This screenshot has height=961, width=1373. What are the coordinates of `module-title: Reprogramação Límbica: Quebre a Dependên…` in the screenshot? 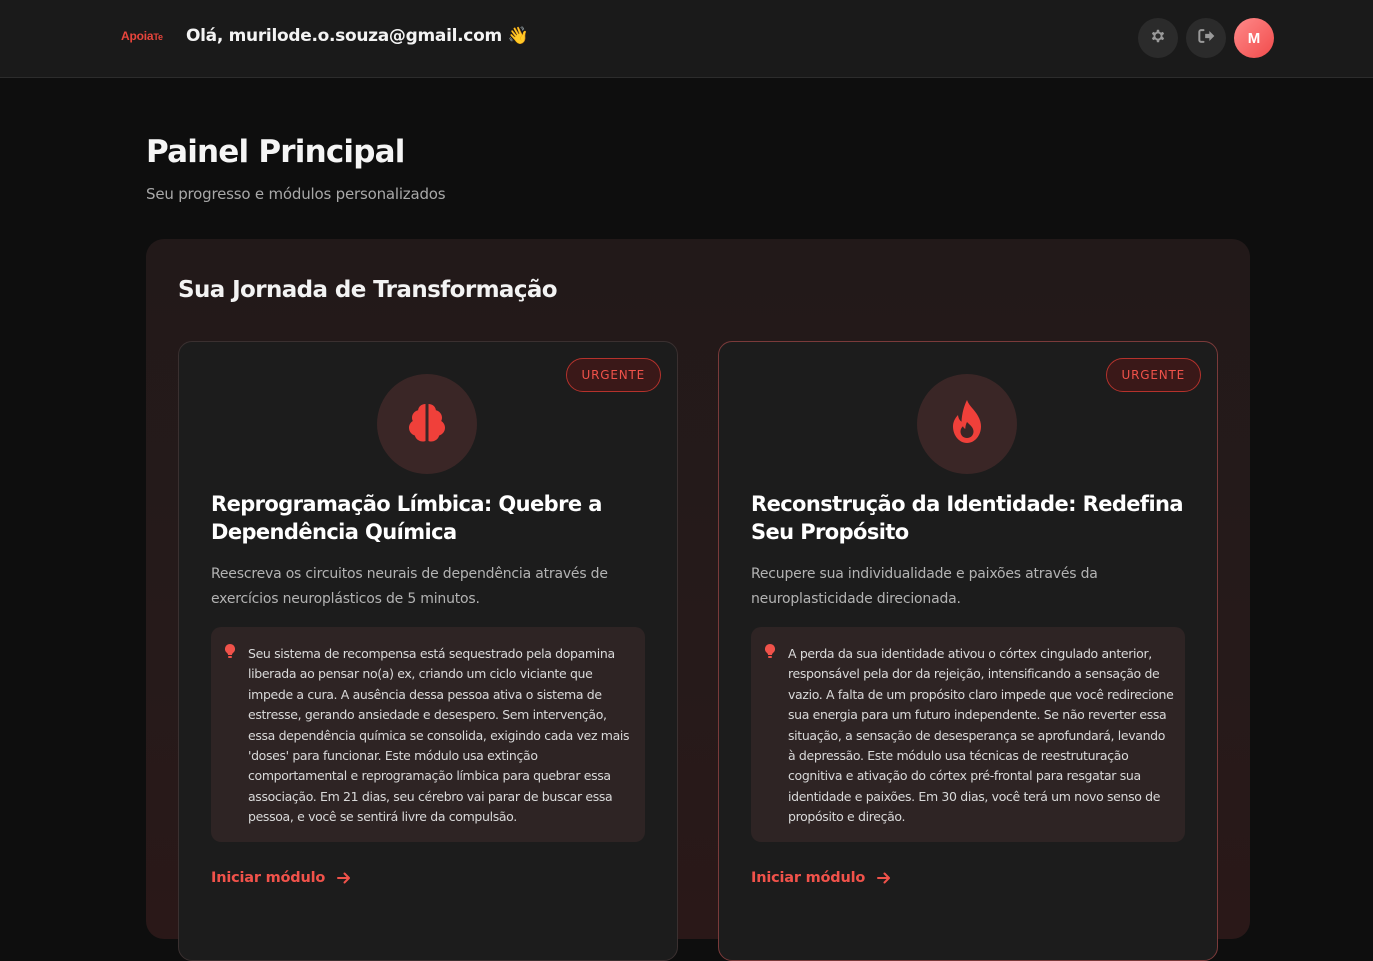 It's located at (406, 518).